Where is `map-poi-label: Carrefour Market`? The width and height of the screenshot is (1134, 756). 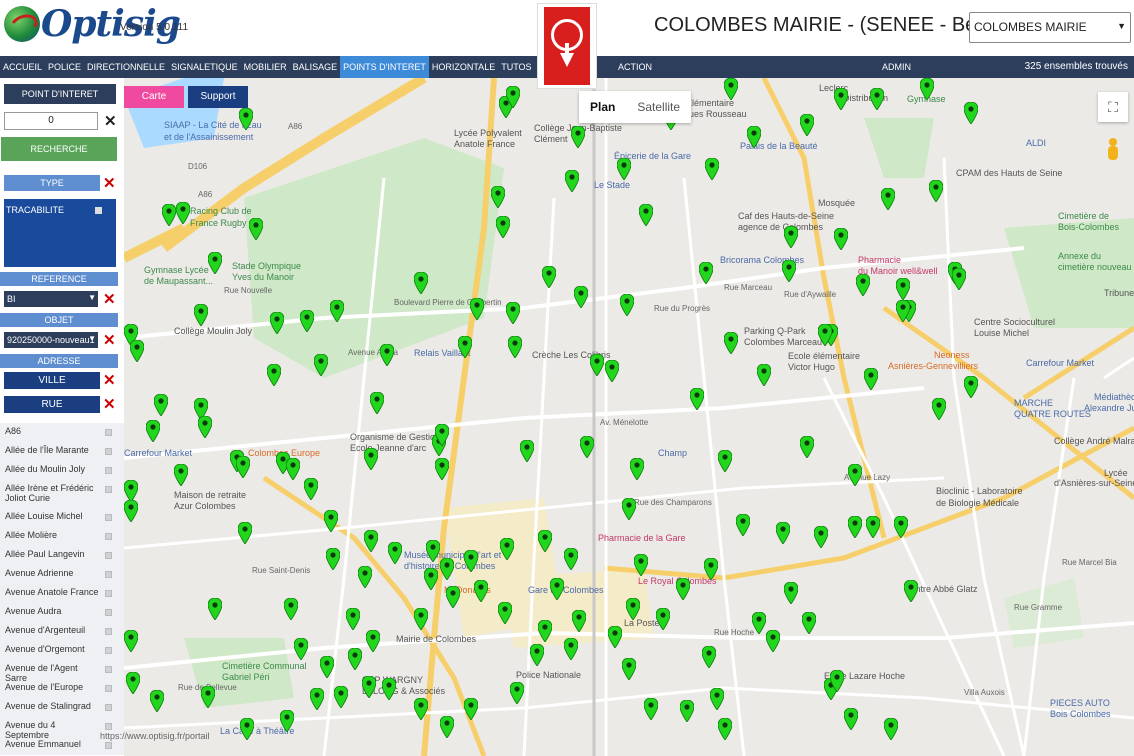 map-poi-label: Carrefour Market is located at coordinates (158, 453).